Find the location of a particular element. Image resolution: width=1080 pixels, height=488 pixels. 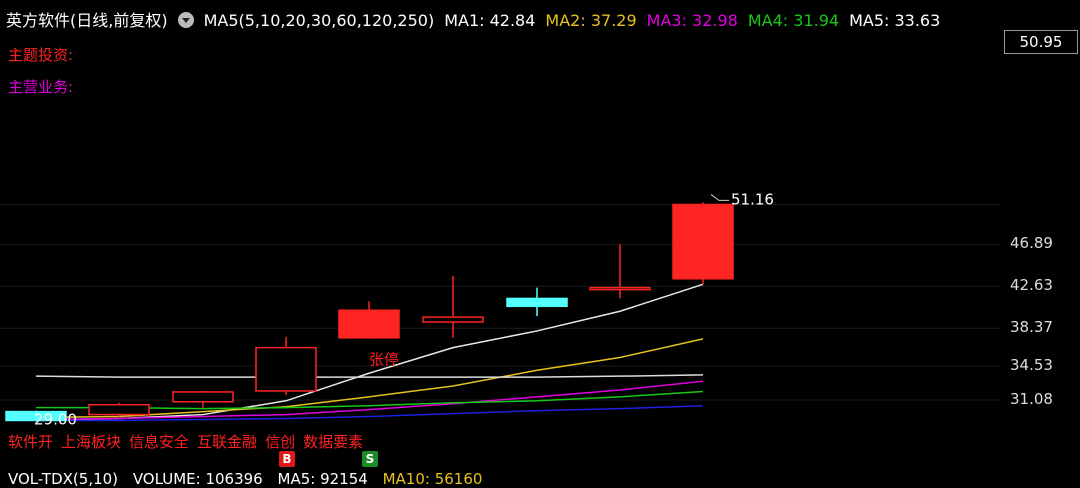

concept-tag-4: 互联金融 is located at coordinates (227, 442).